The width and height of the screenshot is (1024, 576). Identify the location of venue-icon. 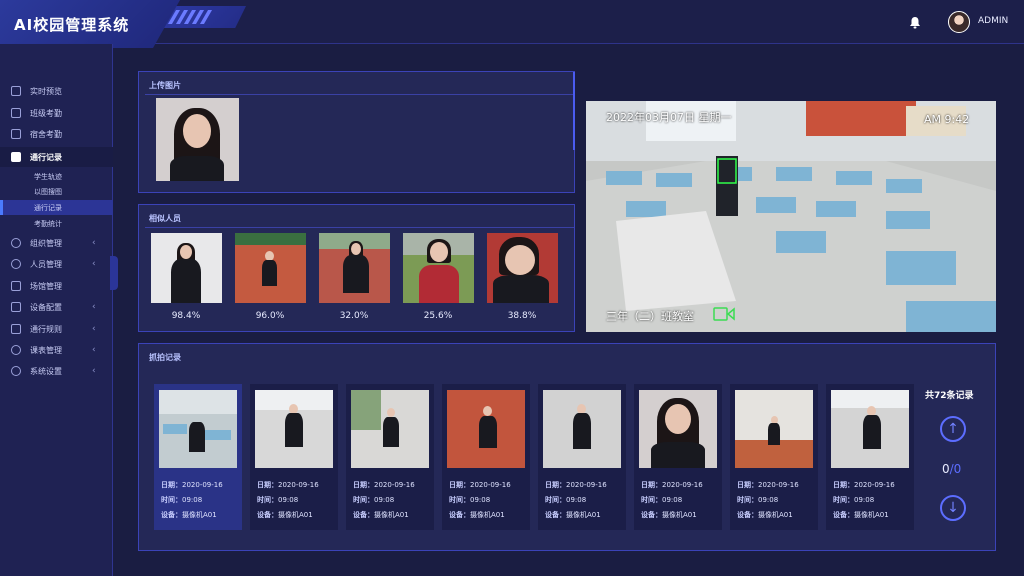
(16, 286).